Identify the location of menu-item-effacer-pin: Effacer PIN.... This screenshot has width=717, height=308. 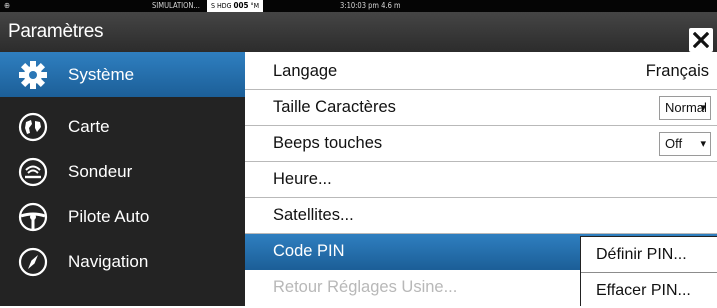
(649, 290).